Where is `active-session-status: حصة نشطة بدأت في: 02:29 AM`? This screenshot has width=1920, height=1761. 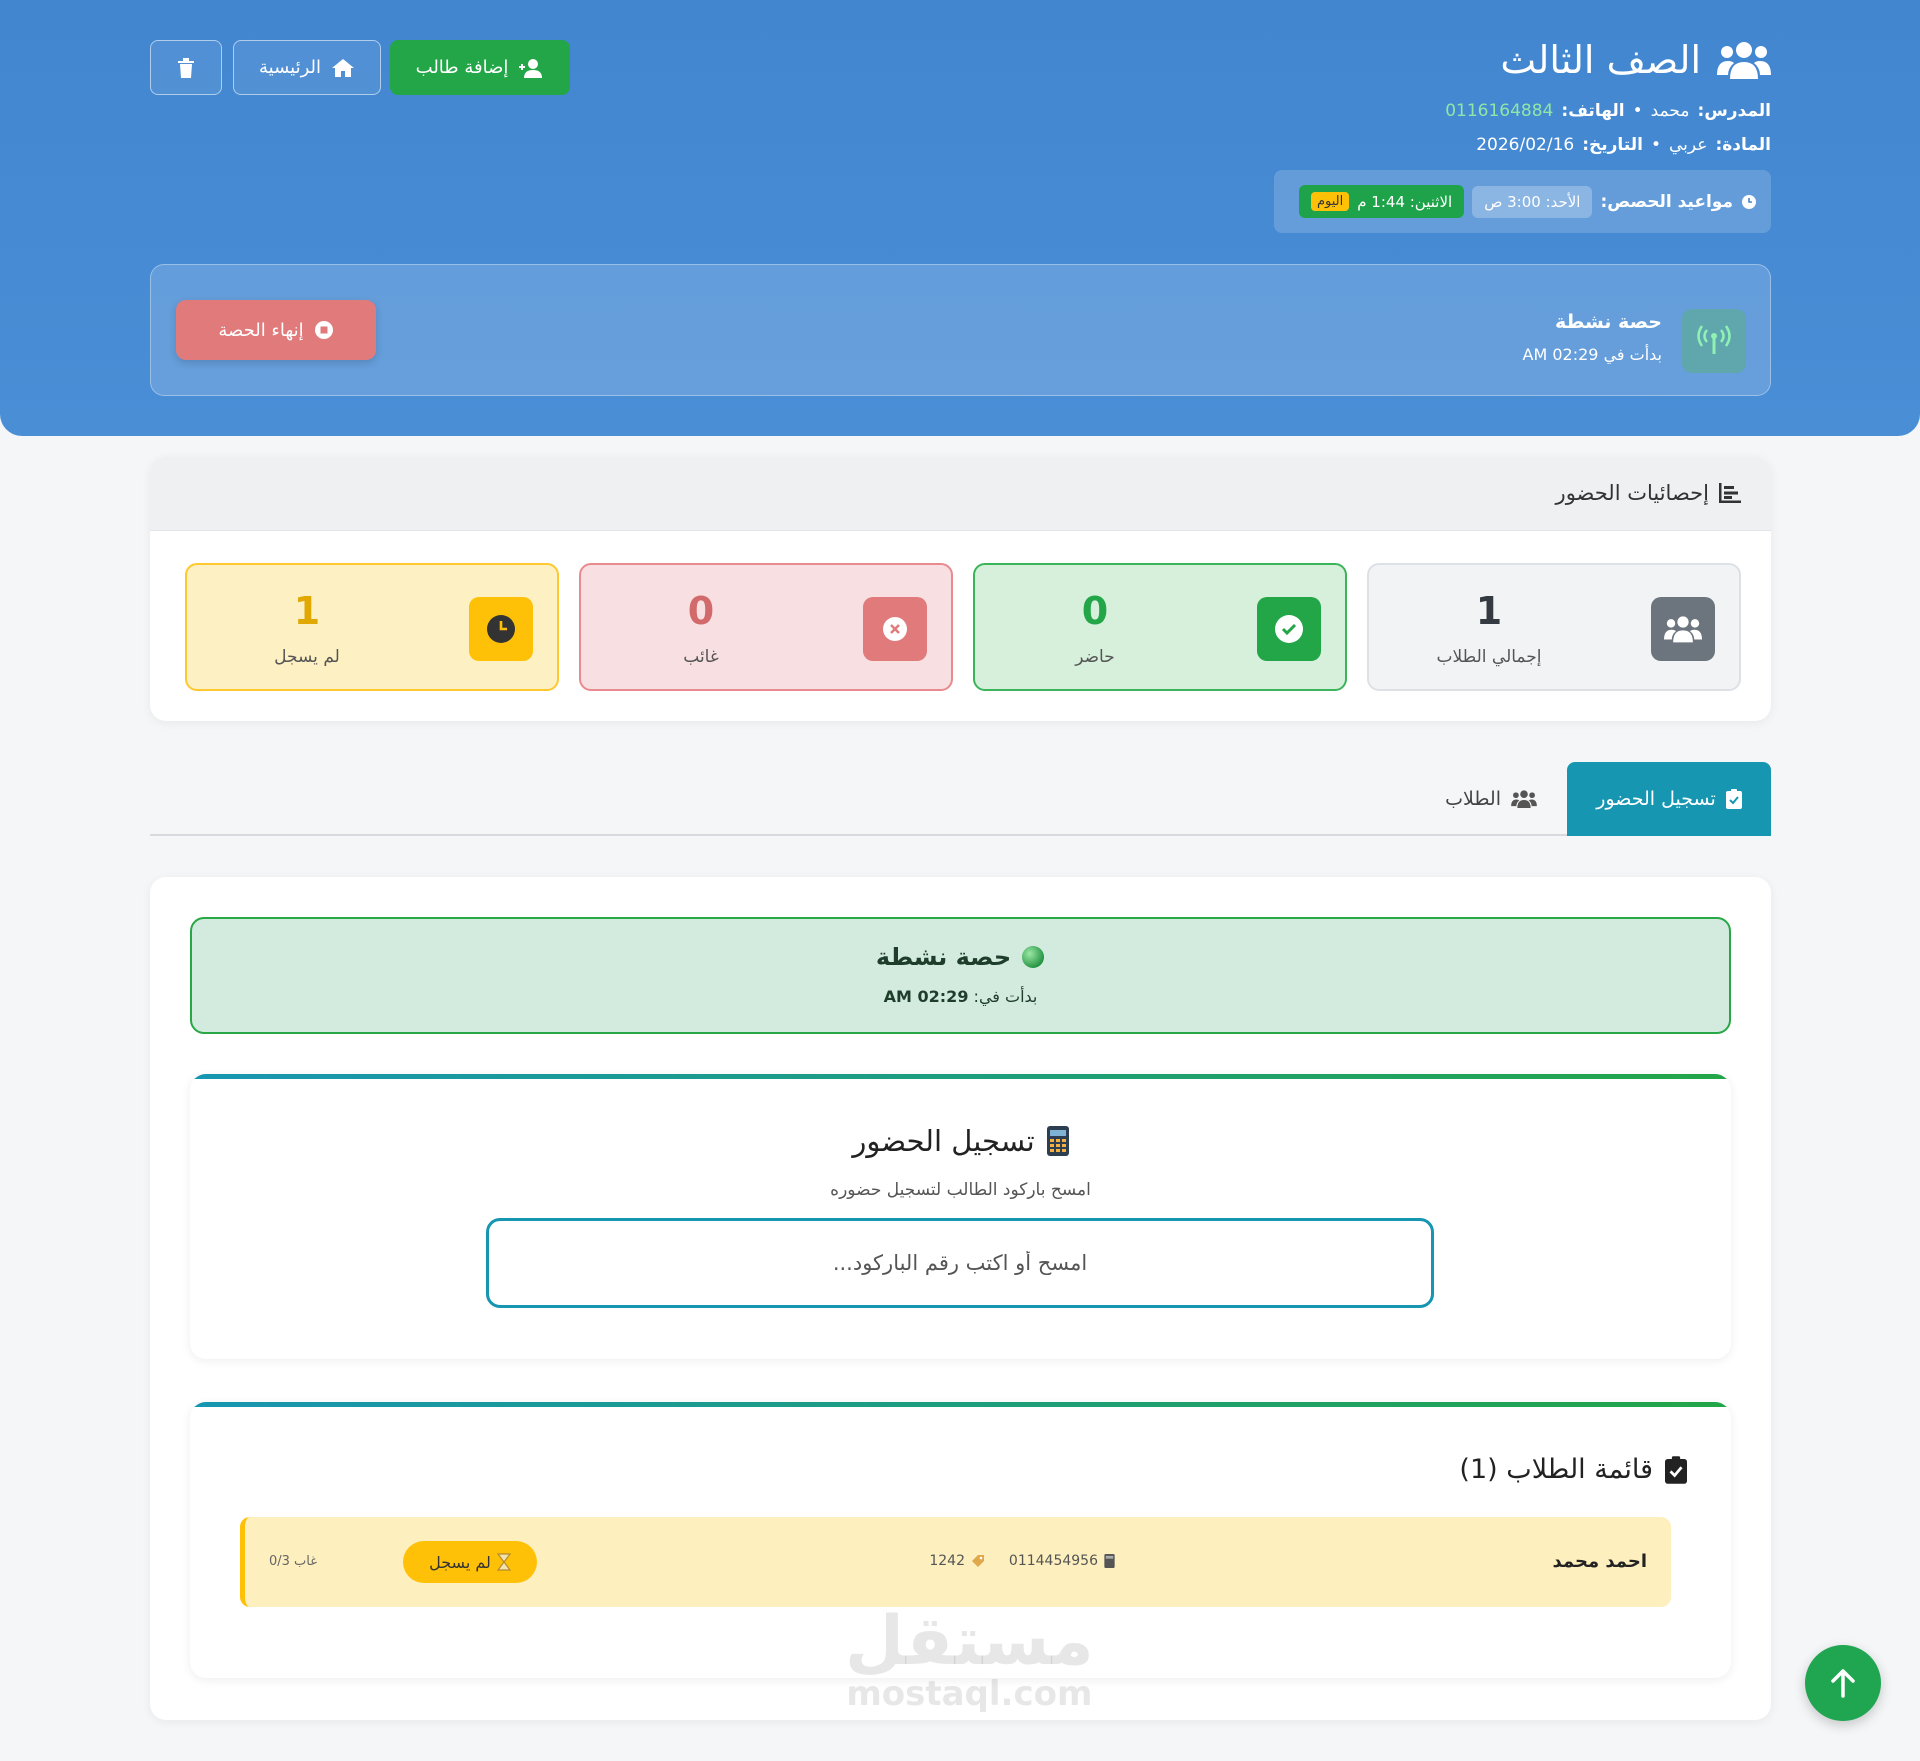
active-session-status: حصة نشطة بدأت في: 02:29 AM is located at coordinates (960, 975).